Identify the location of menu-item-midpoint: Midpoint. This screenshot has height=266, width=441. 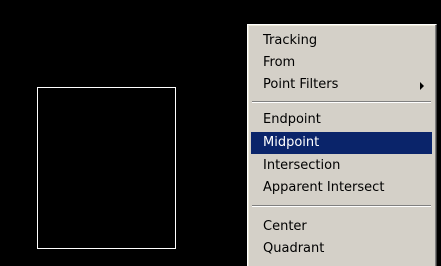
(341, 143).